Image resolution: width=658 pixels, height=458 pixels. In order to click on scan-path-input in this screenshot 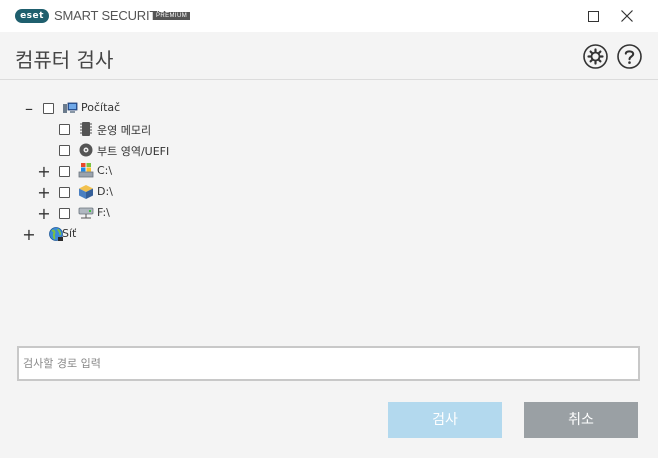, I will do `click(328, 363)`.